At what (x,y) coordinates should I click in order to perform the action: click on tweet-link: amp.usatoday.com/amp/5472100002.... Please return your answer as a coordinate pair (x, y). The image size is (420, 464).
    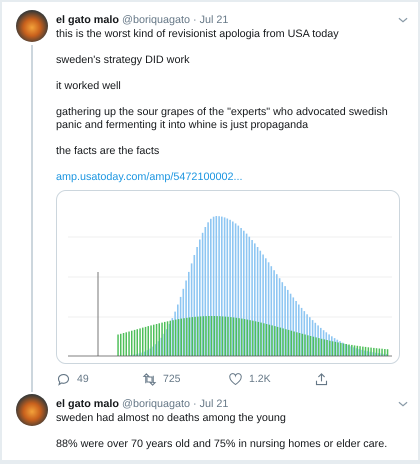
    Looking at the image, I should click on (149, 177).